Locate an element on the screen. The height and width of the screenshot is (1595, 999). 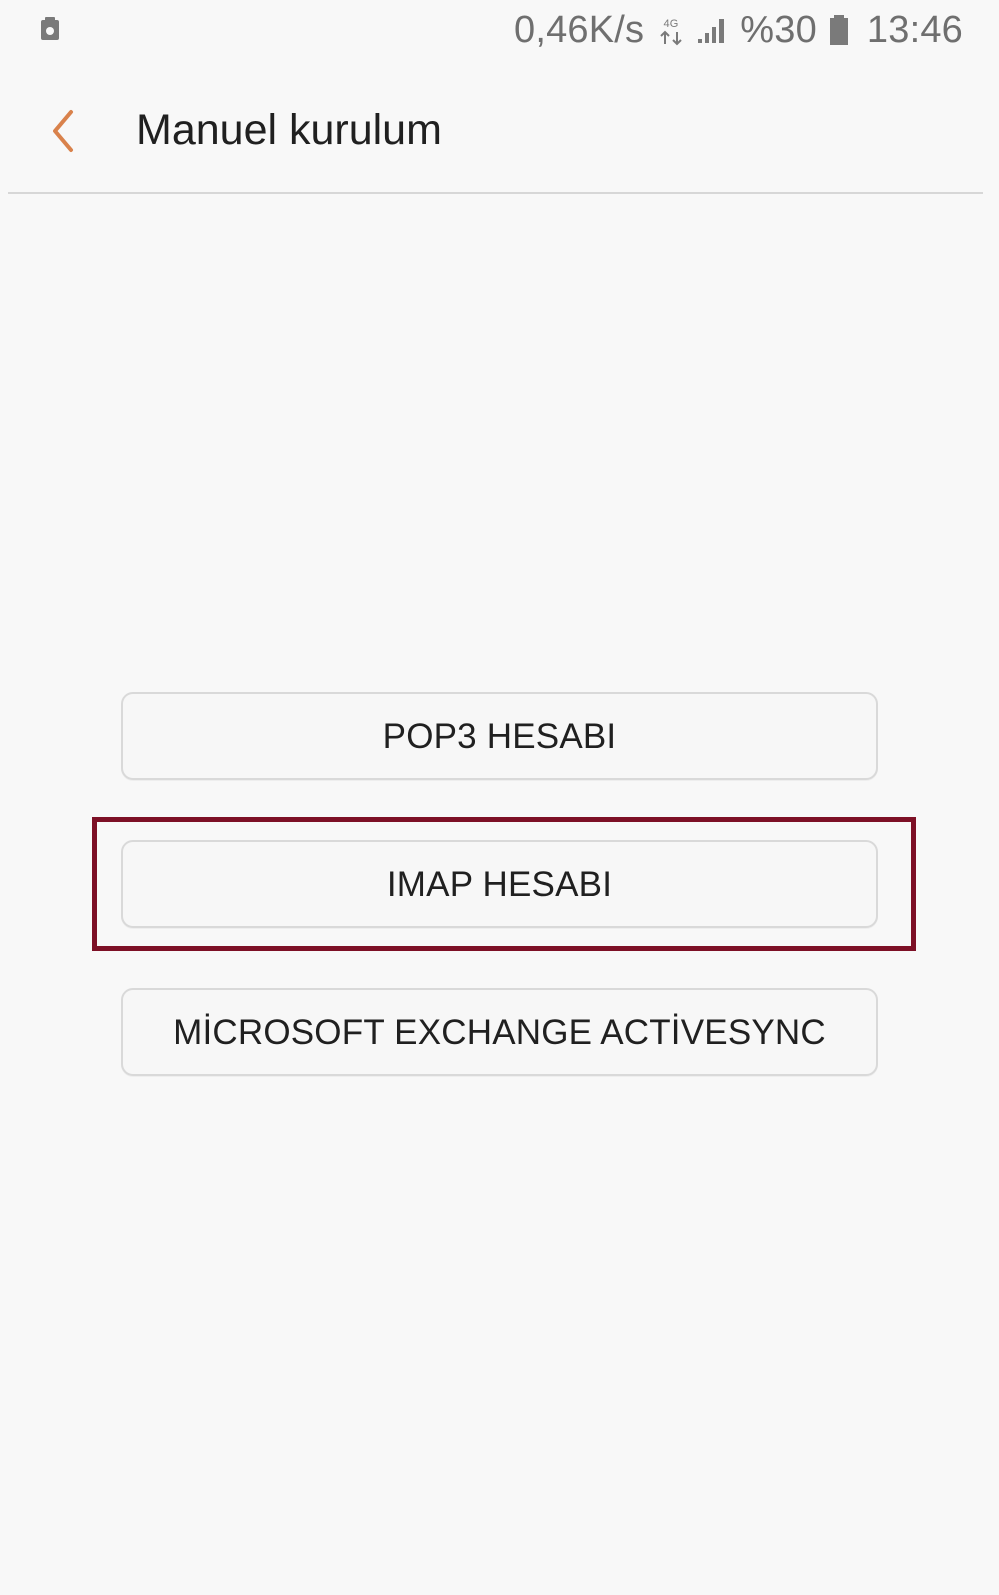
chevron-left-icon is located at coordinates (63, 131).